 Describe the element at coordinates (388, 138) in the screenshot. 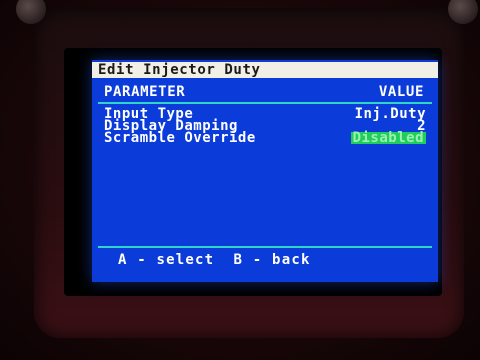

I see `selected-value: Disabled` at that location.